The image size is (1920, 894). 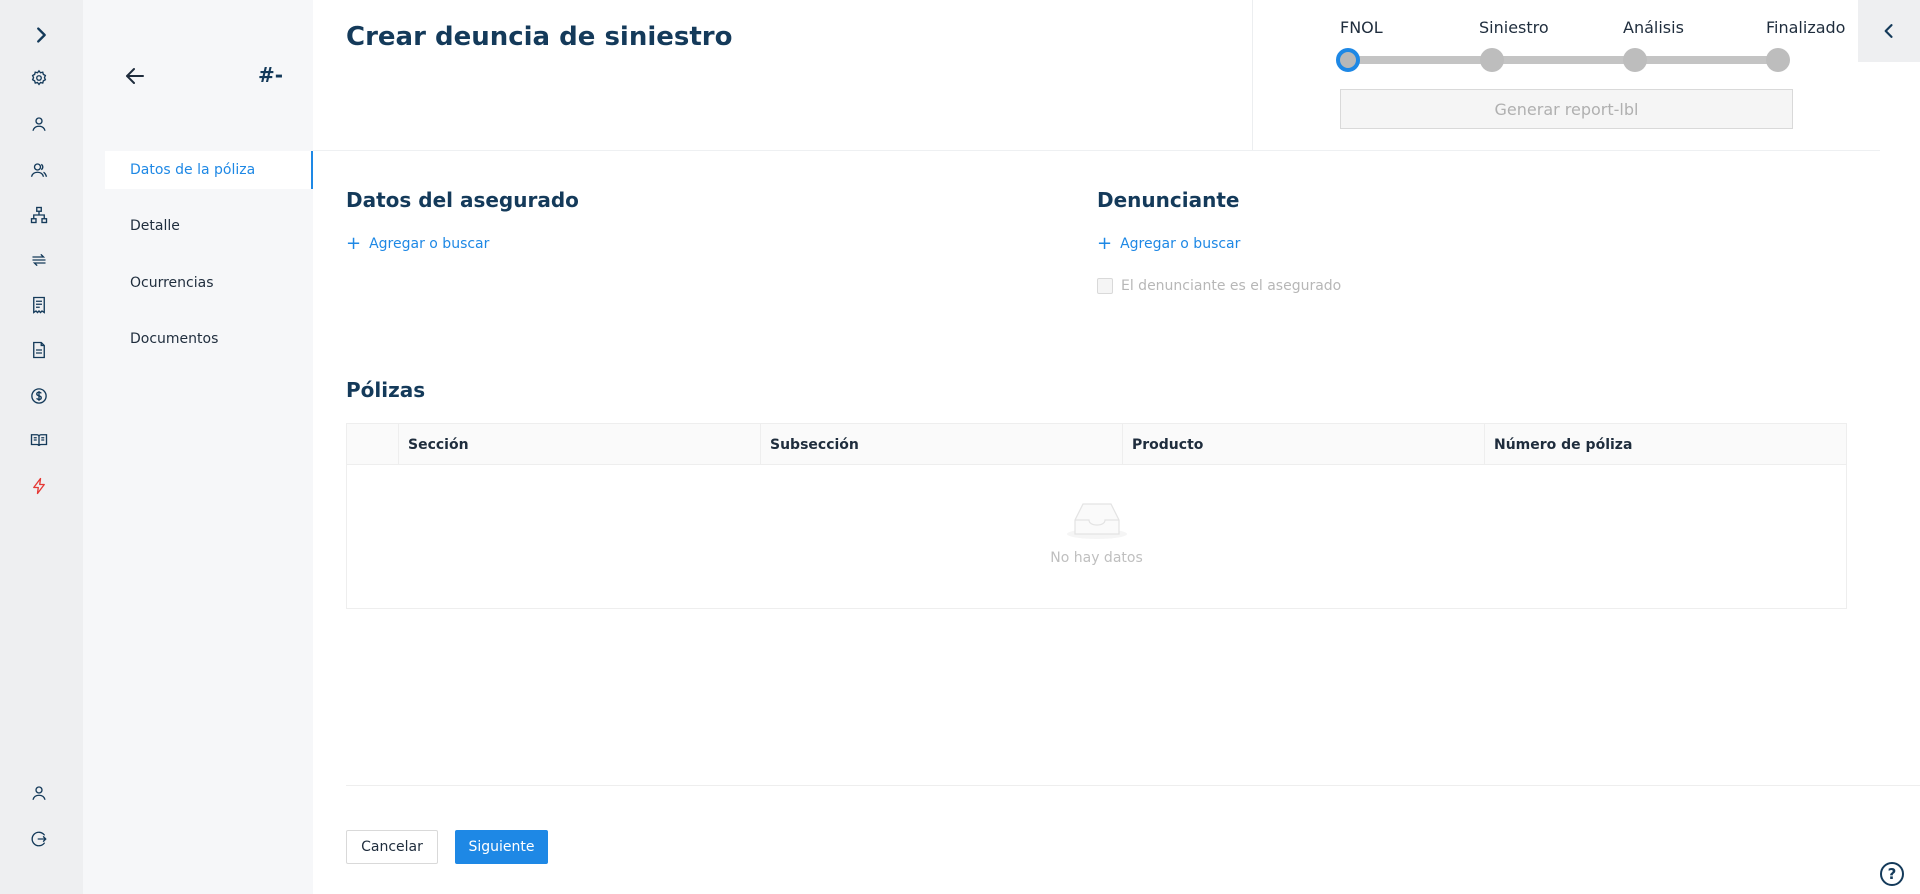 What do you see at coordinates (271, 75) in the screenshot?
I see `claim-id: #-` at bounding box center [271, 75].